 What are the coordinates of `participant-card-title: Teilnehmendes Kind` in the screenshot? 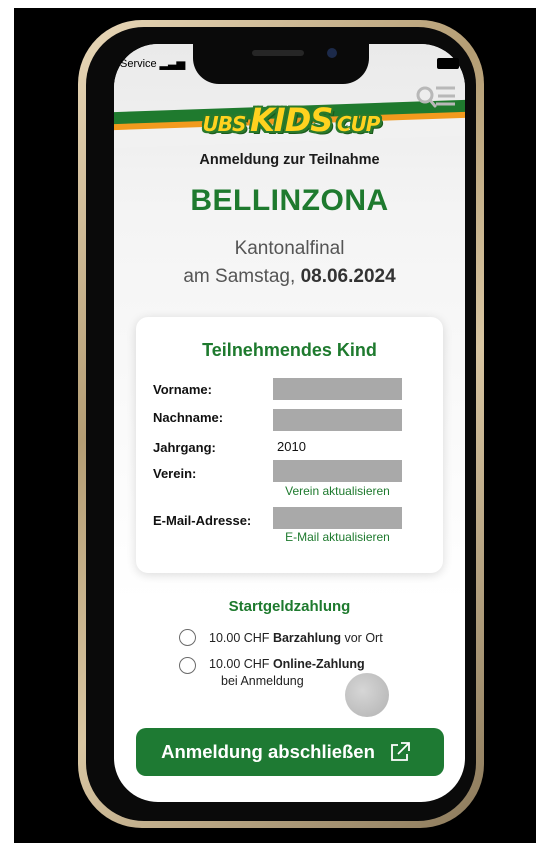 It's located at (289, 350).